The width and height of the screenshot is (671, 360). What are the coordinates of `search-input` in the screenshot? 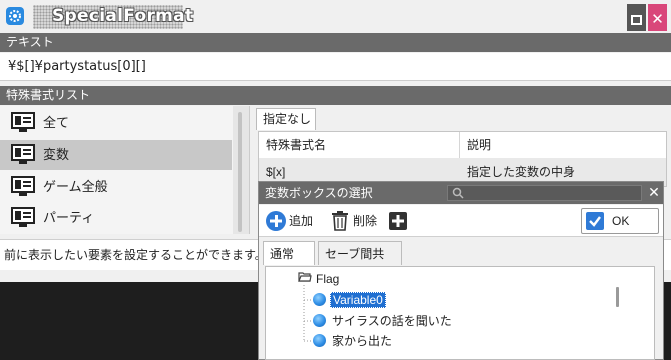 It's located at (544, 193).